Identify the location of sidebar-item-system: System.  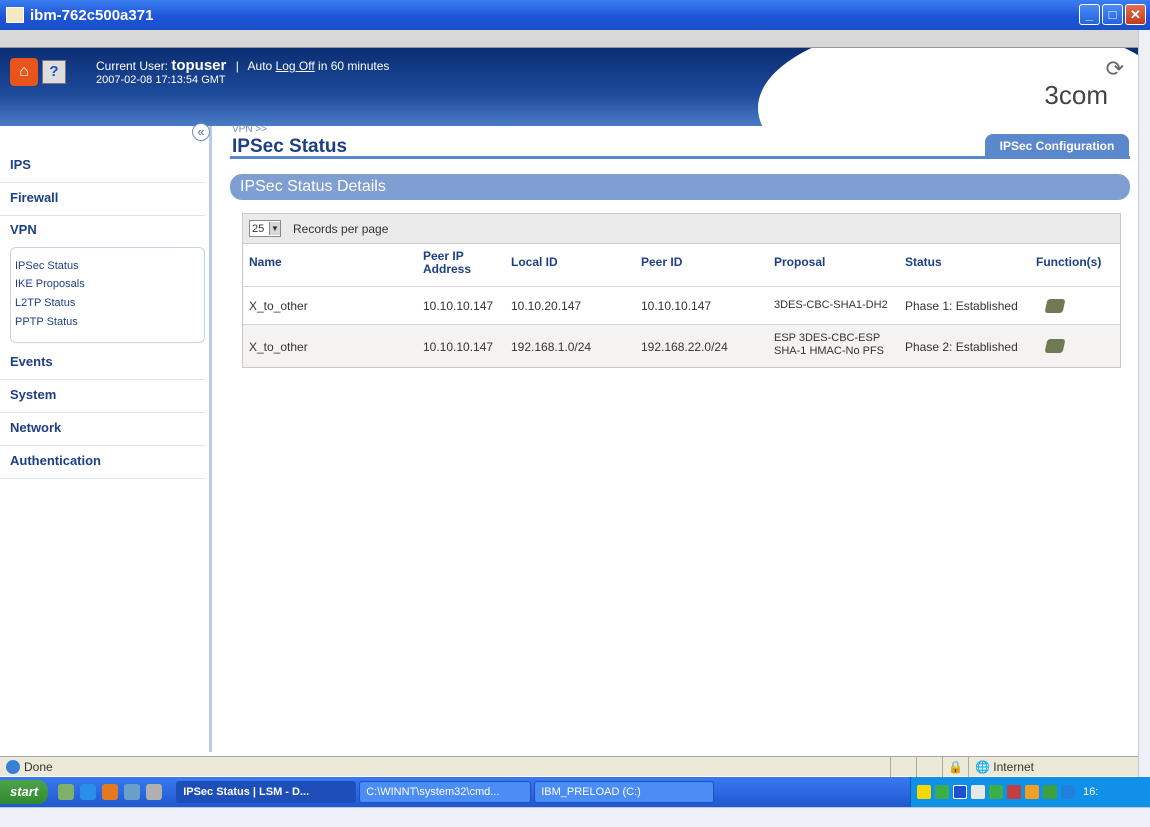
(102, 399).